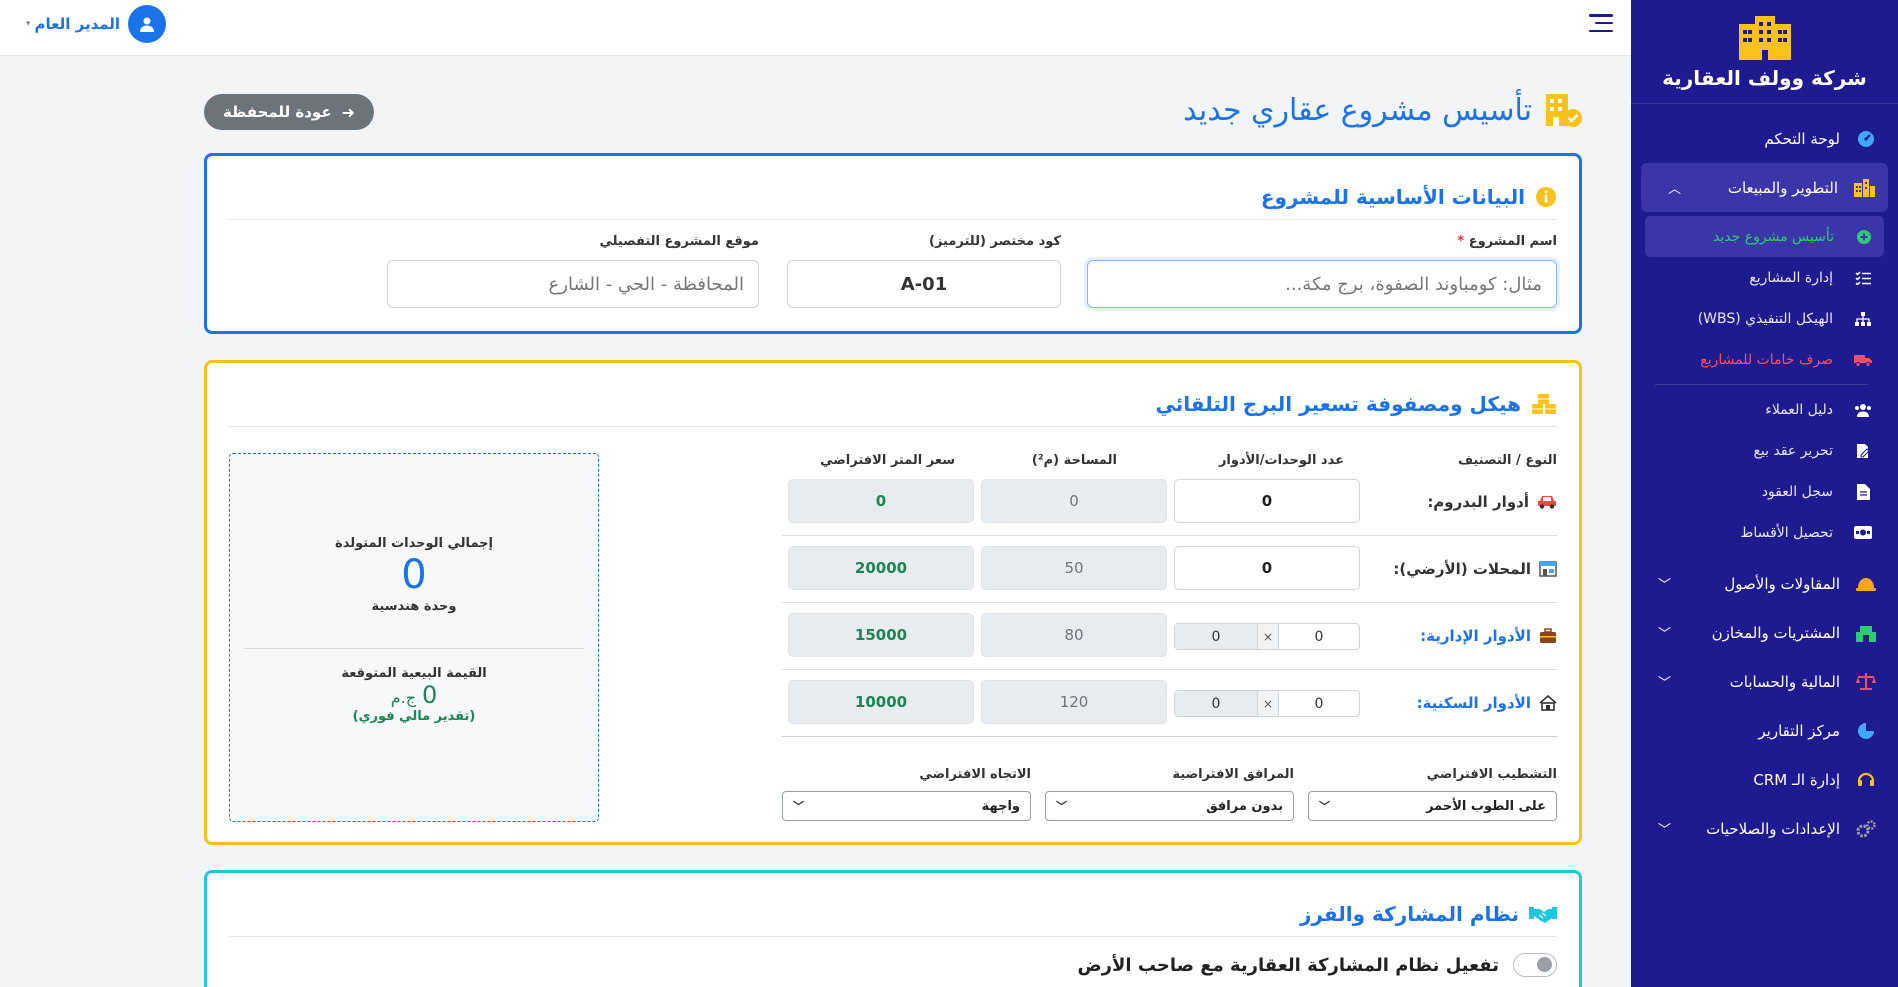 The height and width of the screenshot is (987, 1898). Describe the element at coordinates (1267, 703) in the screenshot. I see `residential-floors-units-input: 0 × 0` at that location.